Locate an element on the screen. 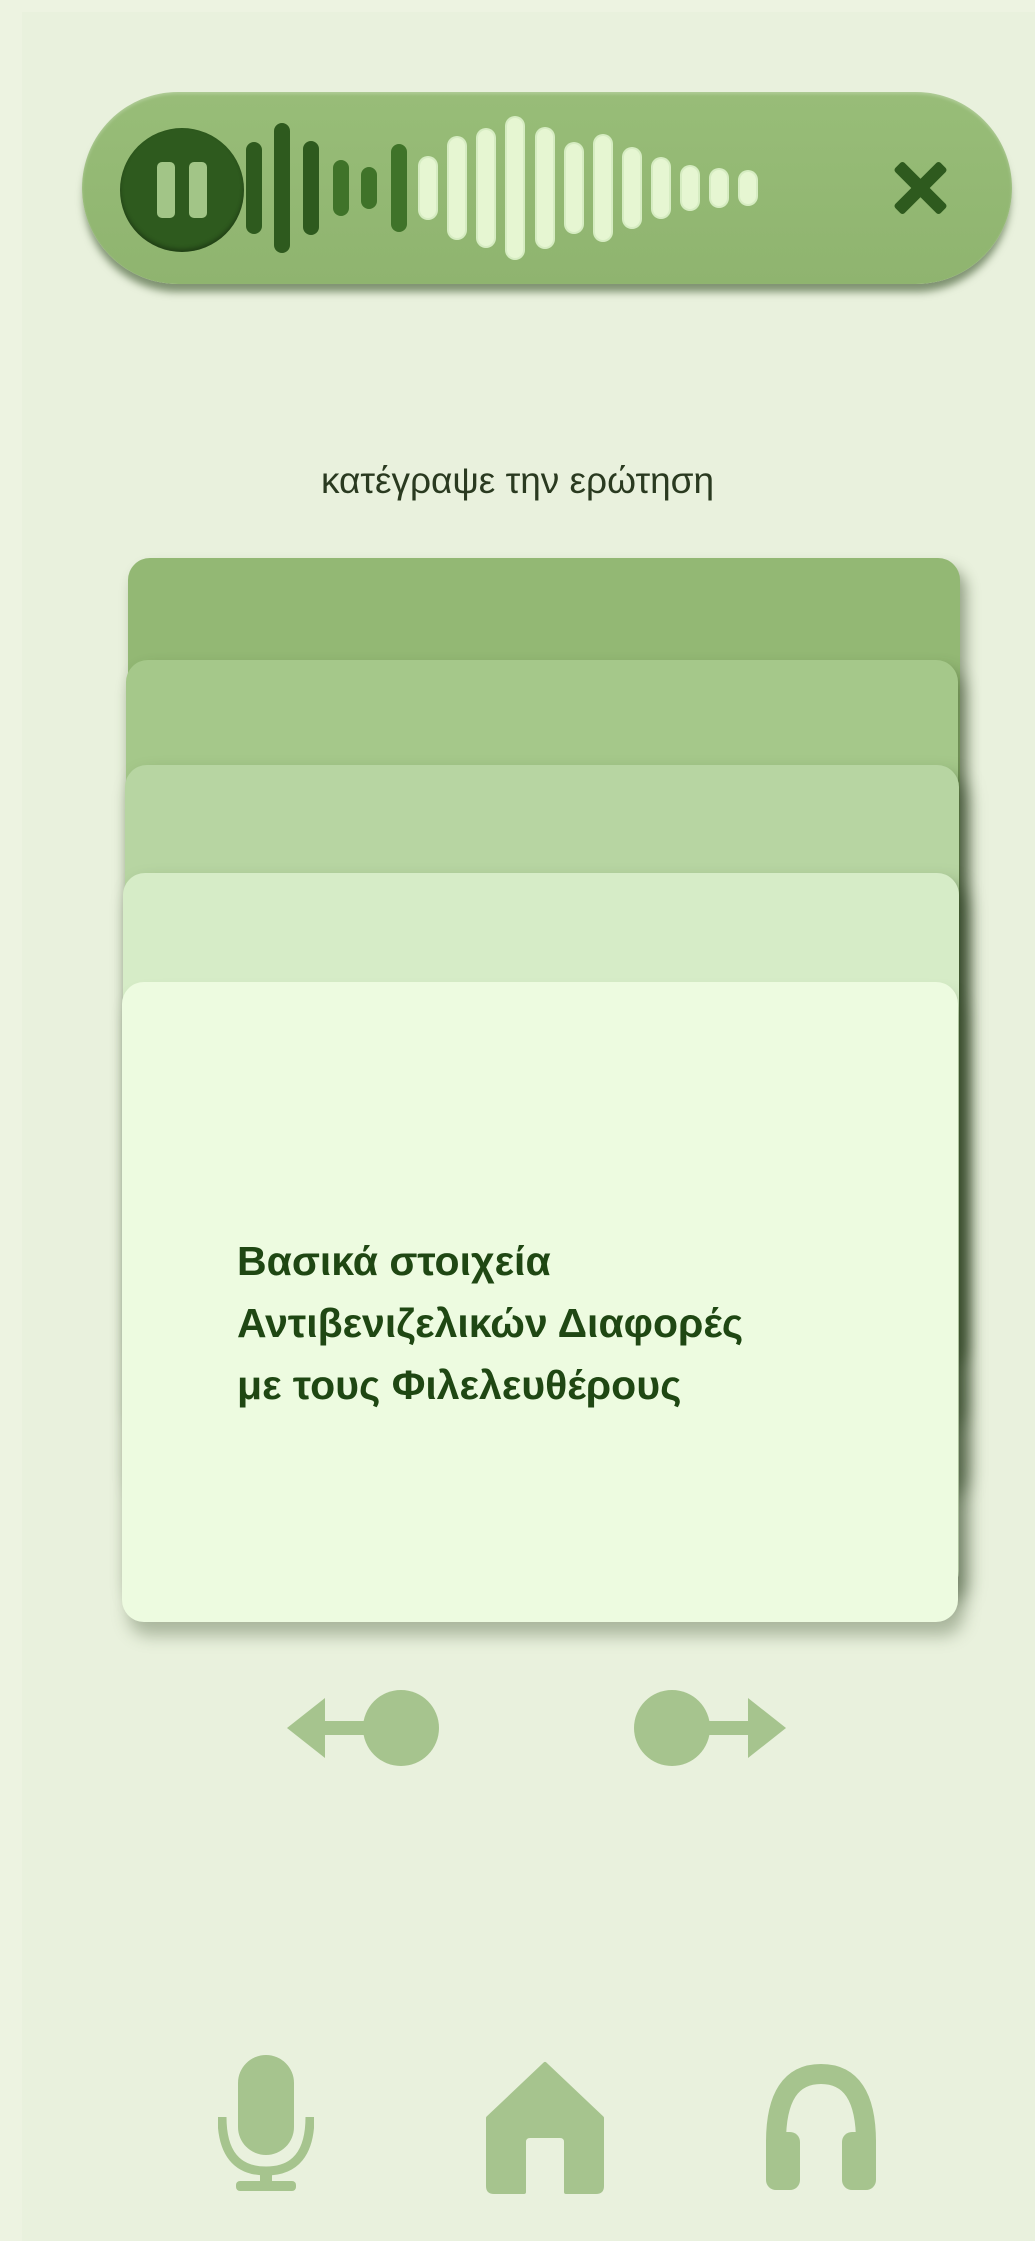 This screenshot has width=1035, height=2241. arrow-left-icon is located at coordinates (365, 1728).